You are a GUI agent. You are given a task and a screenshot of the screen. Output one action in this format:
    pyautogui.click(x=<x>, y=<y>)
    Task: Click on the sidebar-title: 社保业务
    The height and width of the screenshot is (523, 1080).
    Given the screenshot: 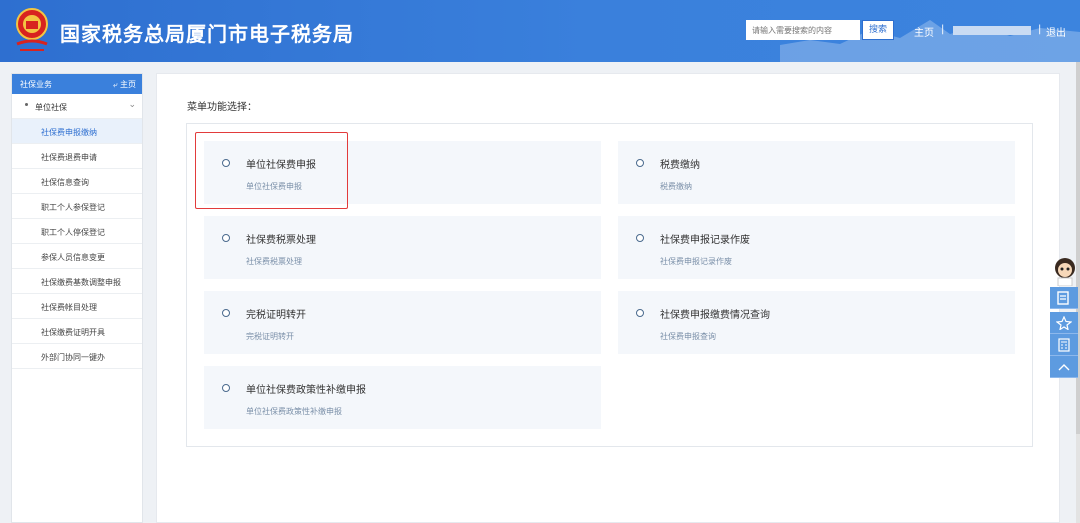 What is the action you would take?
    pyautogui.click(x=36, y=84)
    